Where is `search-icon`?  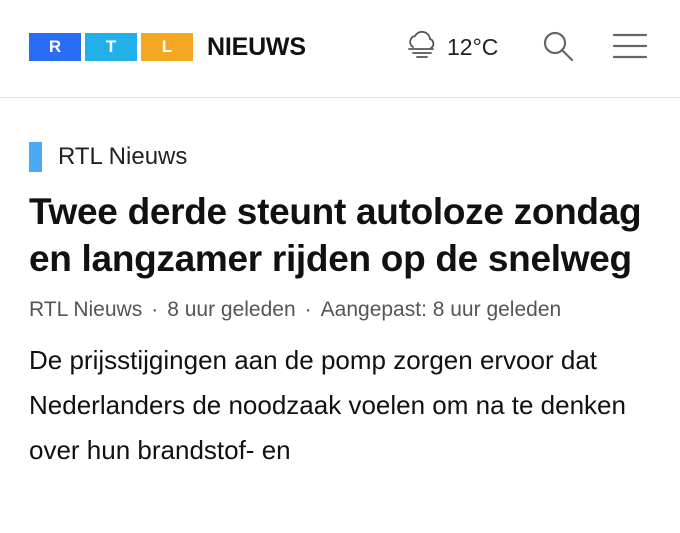
search-icon is located at coordinates (558, 48).